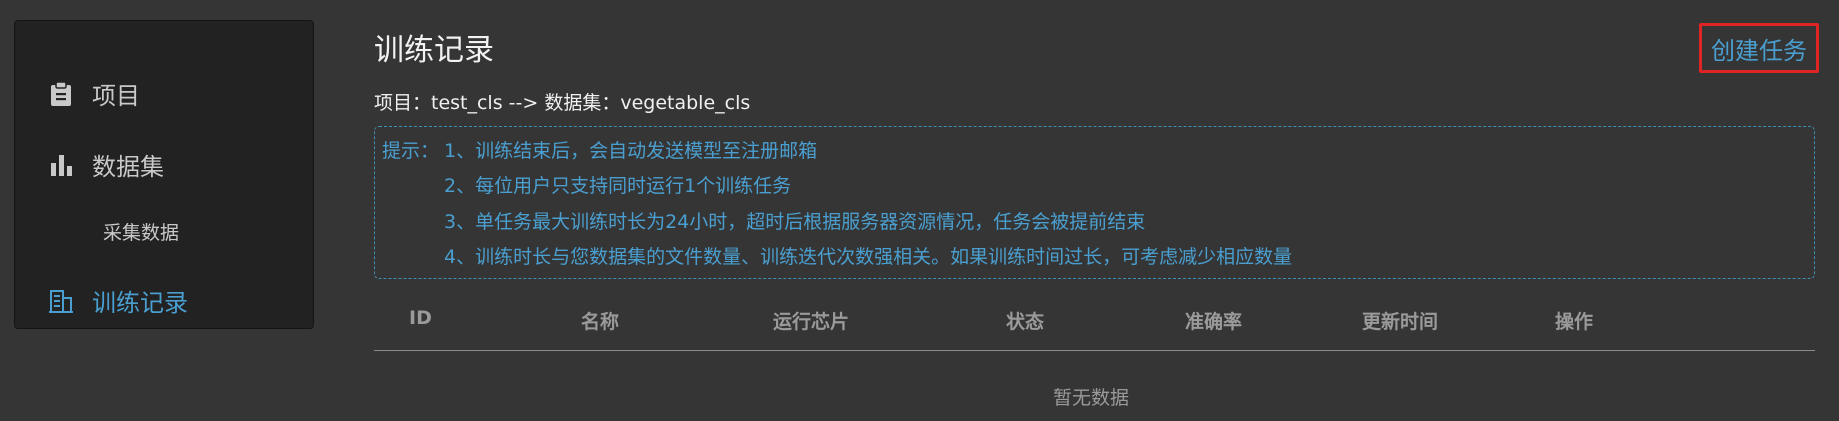 The image size is (1839, 421). I want to click on building-icon, so click(61, 301).